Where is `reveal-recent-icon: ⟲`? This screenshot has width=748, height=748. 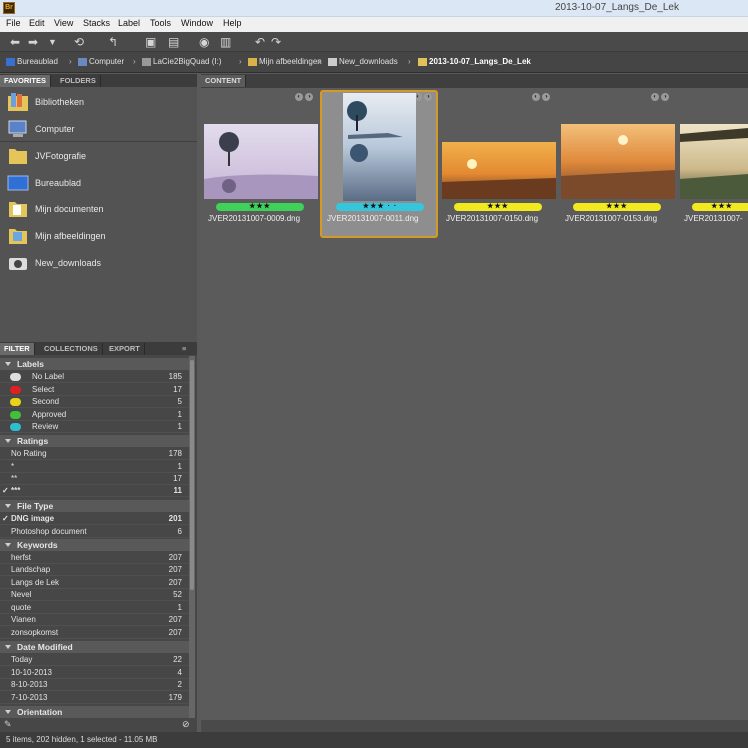 reveal-recent-icon: ⟲ is located at coordinates (79, 42).